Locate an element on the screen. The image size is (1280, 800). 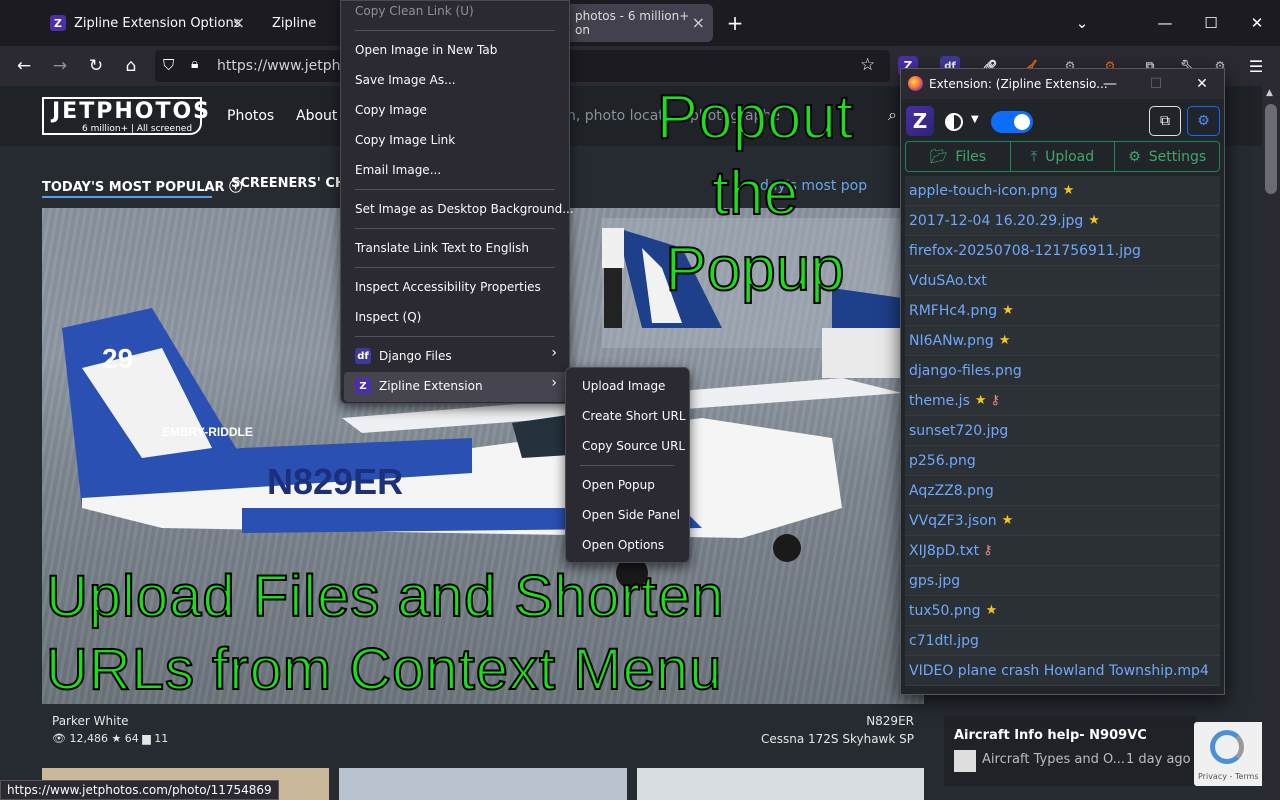
file-row: theme.js ★ ⚷ is located at coordinates (1062, 401).